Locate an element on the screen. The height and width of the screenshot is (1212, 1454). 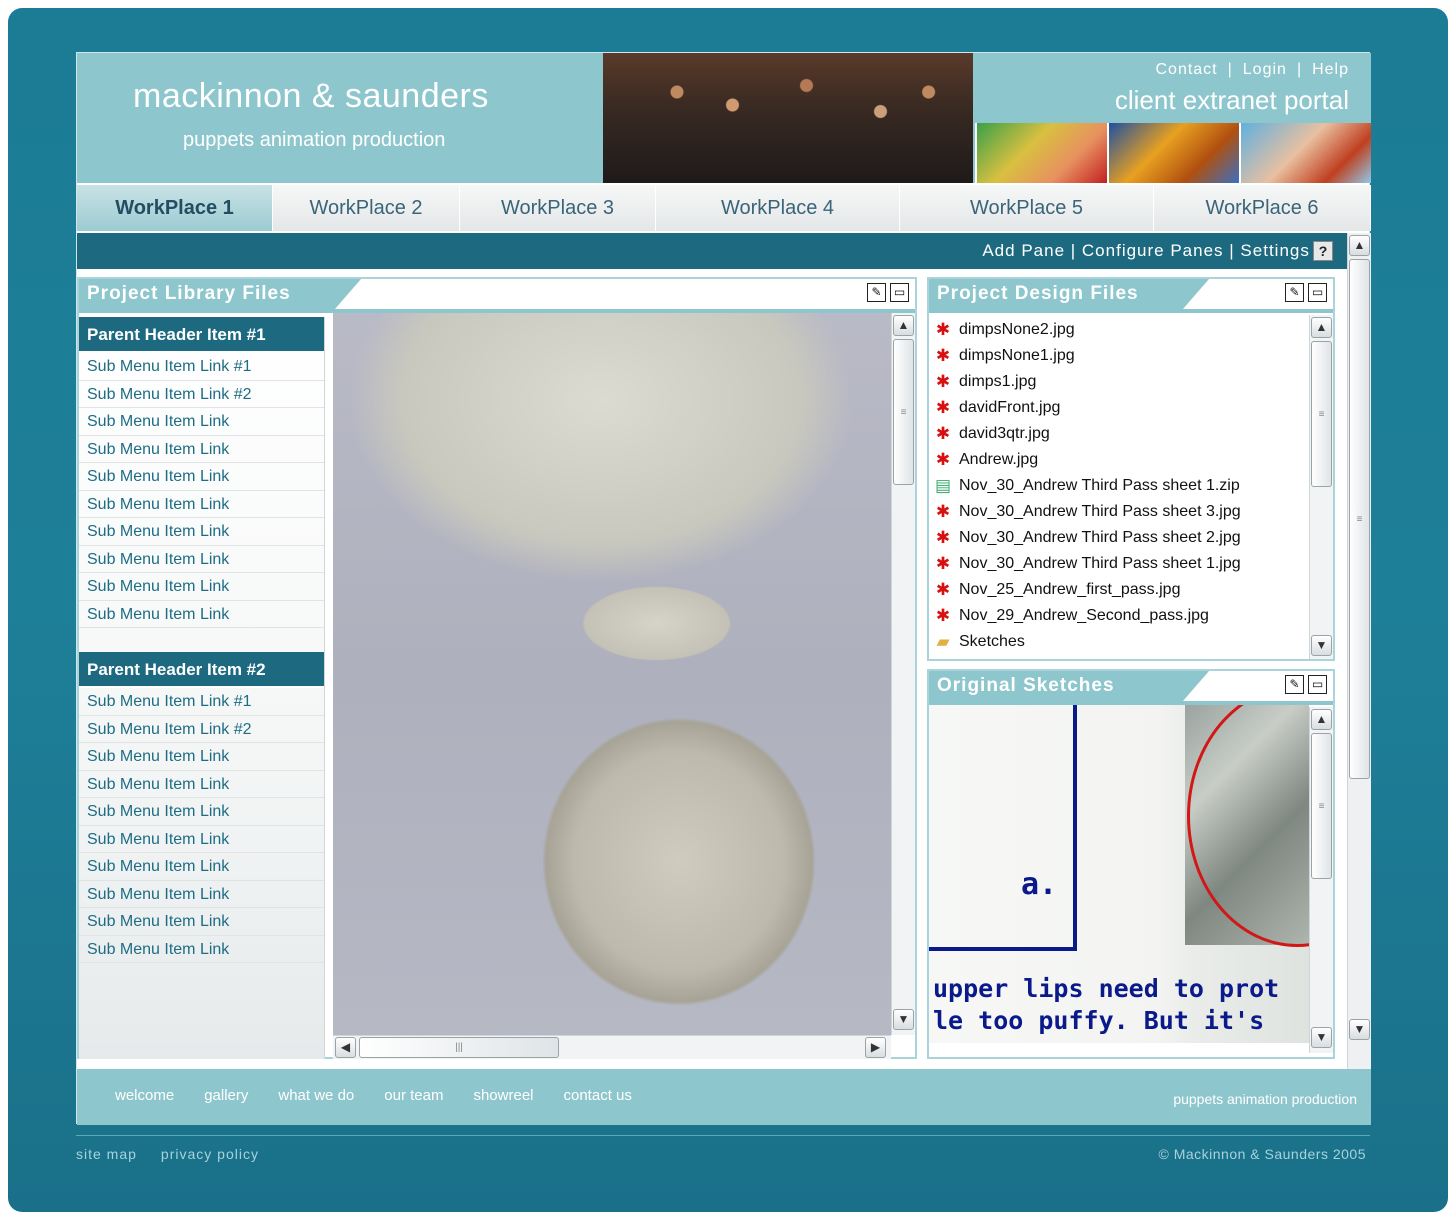
configure-panes-link: Configure Panes is located at coordinates (1153, 250).